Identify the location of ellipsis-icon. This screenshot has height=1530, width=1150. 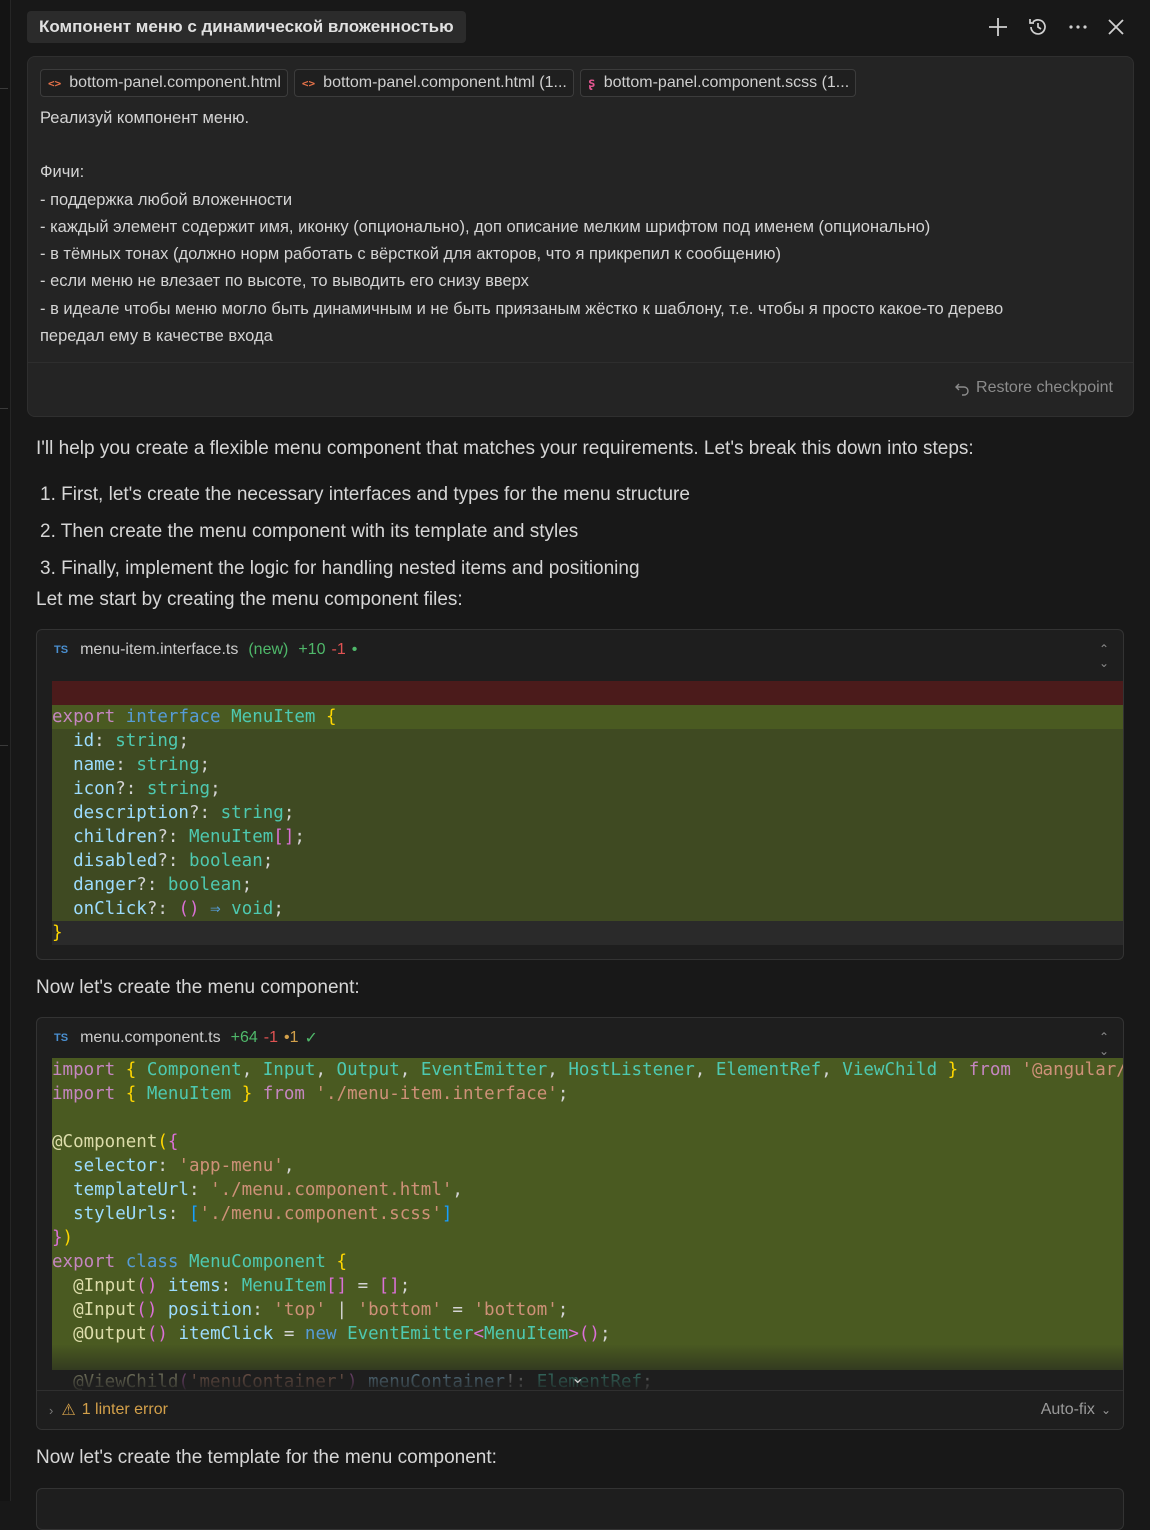
(1078, 27).